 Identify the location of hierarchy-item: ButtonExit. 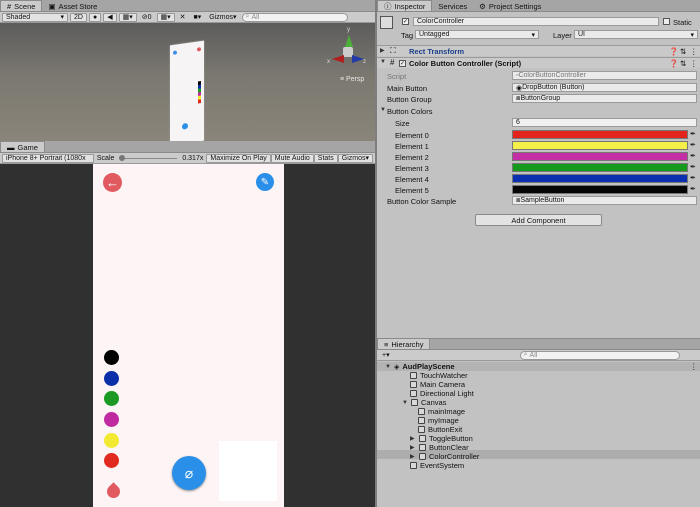
(440, 429).